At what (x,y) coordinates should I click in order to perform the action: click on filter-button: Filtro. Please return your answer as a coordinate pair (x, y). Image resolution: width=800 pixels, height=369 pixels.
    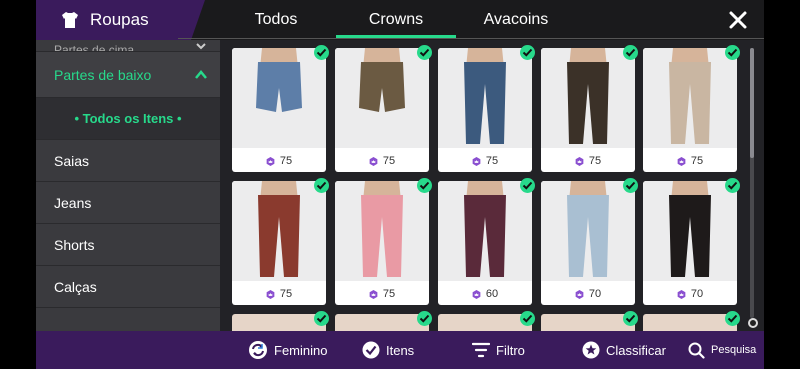
    Looking at the image, I should click on (498, 350).